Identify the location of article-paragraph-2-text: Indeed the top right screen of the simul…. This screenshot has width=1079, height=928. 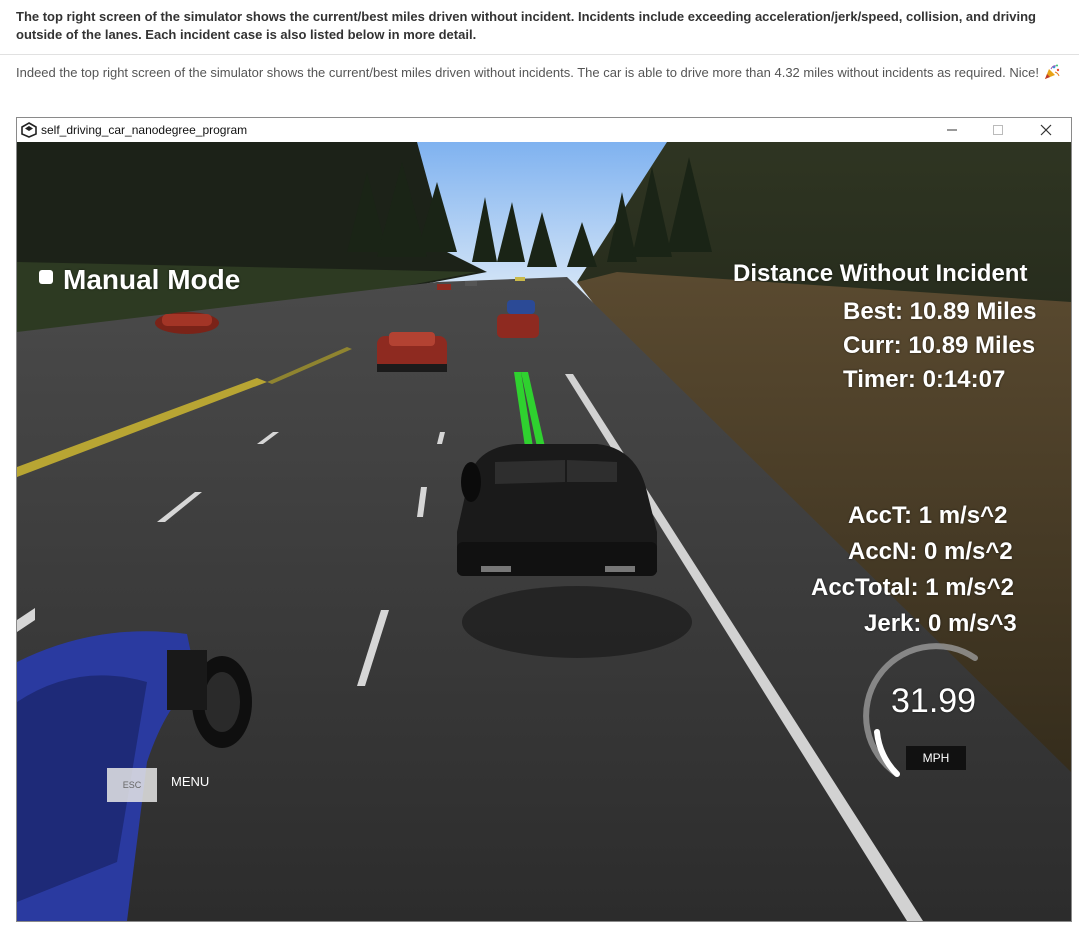
(527, 72).